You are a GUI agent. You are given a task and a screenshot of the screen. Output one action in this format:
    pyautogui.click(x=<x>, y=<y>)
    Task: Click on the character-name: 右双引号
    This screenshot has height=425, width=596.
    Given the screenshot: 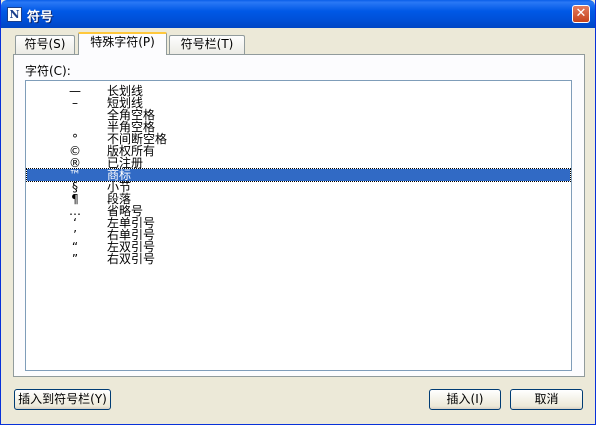 What is the action you would take?
    pyautogui.click(x=131, y=259)
    